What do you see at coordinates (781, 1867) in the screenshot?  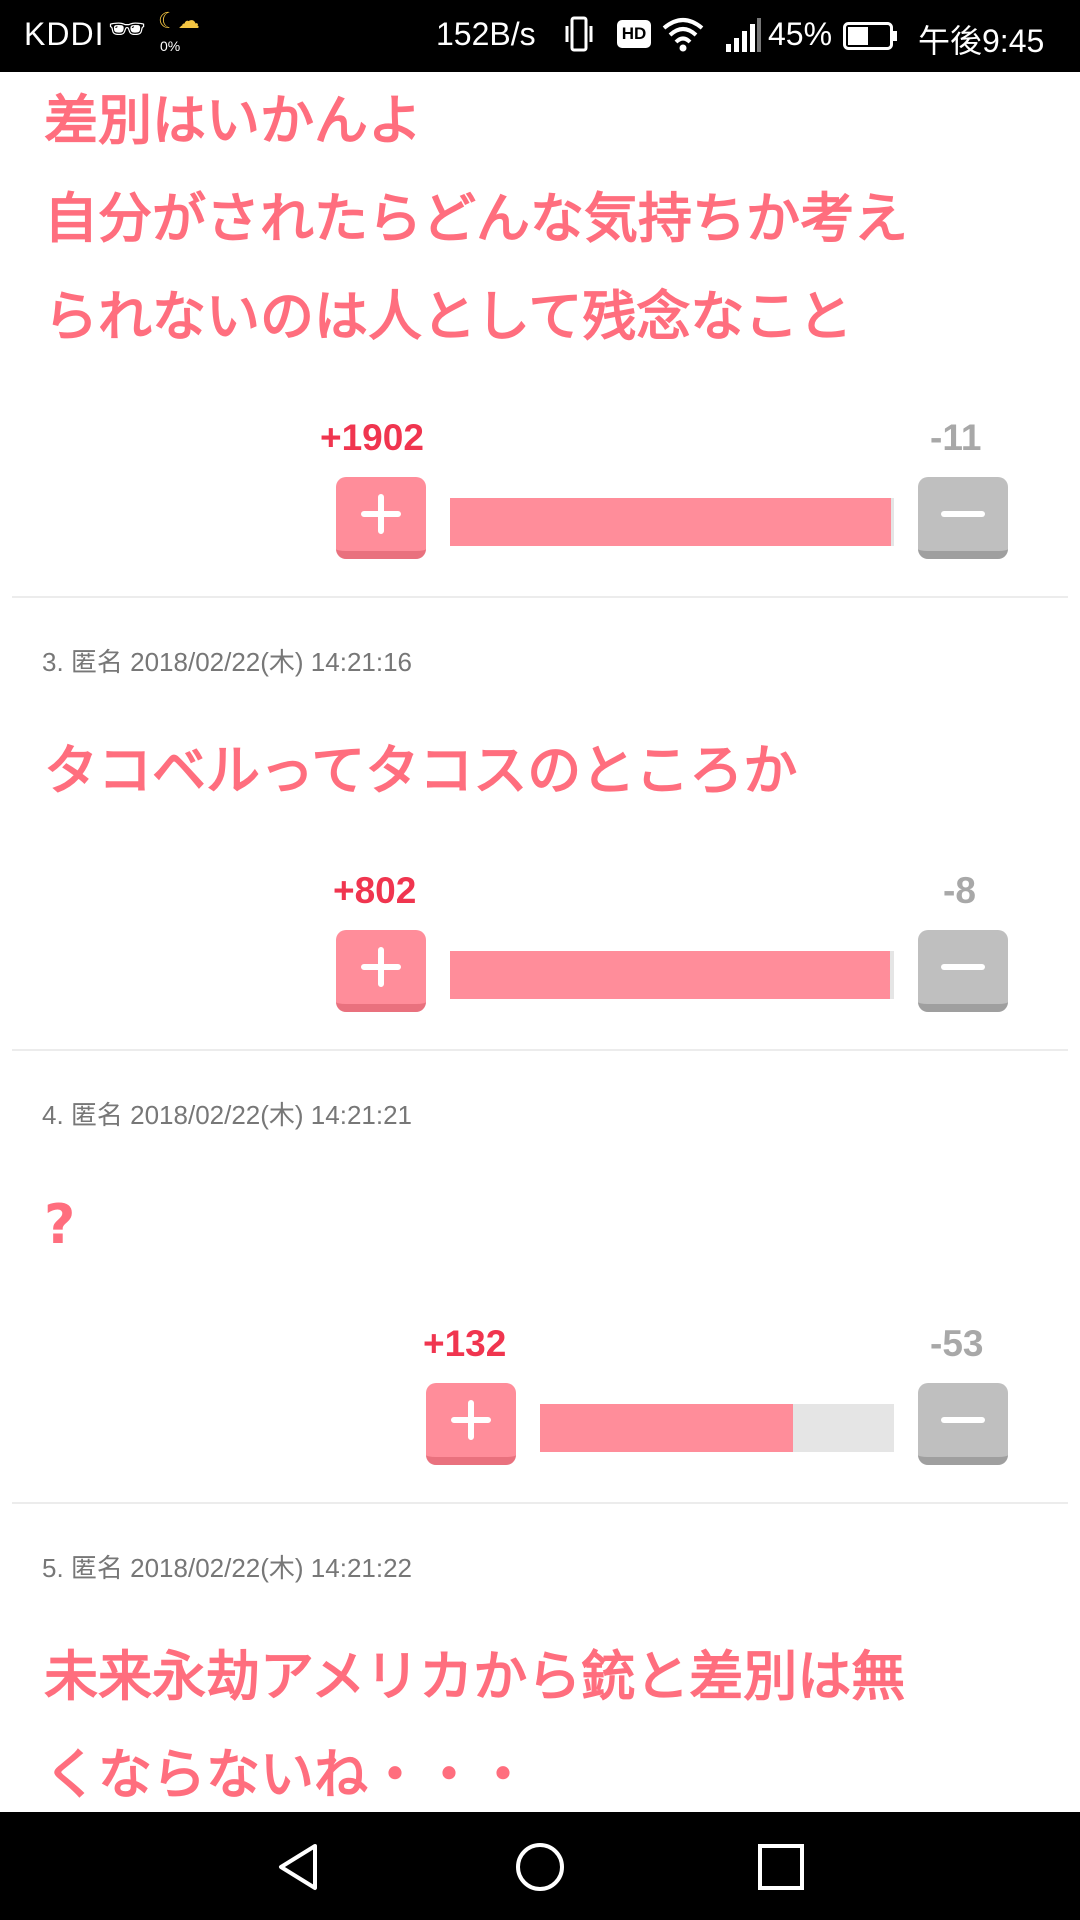 I see `recents-icon` at bounding box center [781, 1867].